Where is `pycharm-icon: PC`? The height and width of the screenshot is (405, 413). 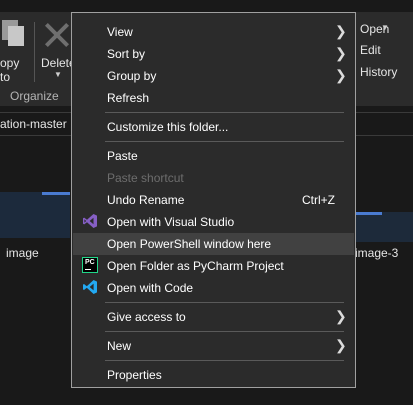
pycharm-icon: PC is located at coordinates (90, 265).